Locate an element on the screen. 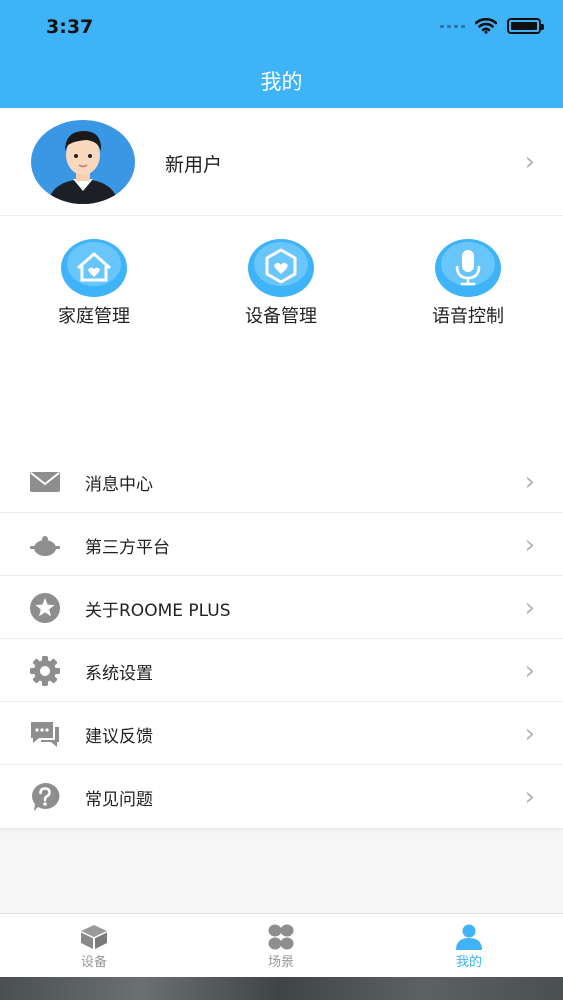  feedback-icon is located at coordinates (45, 734).